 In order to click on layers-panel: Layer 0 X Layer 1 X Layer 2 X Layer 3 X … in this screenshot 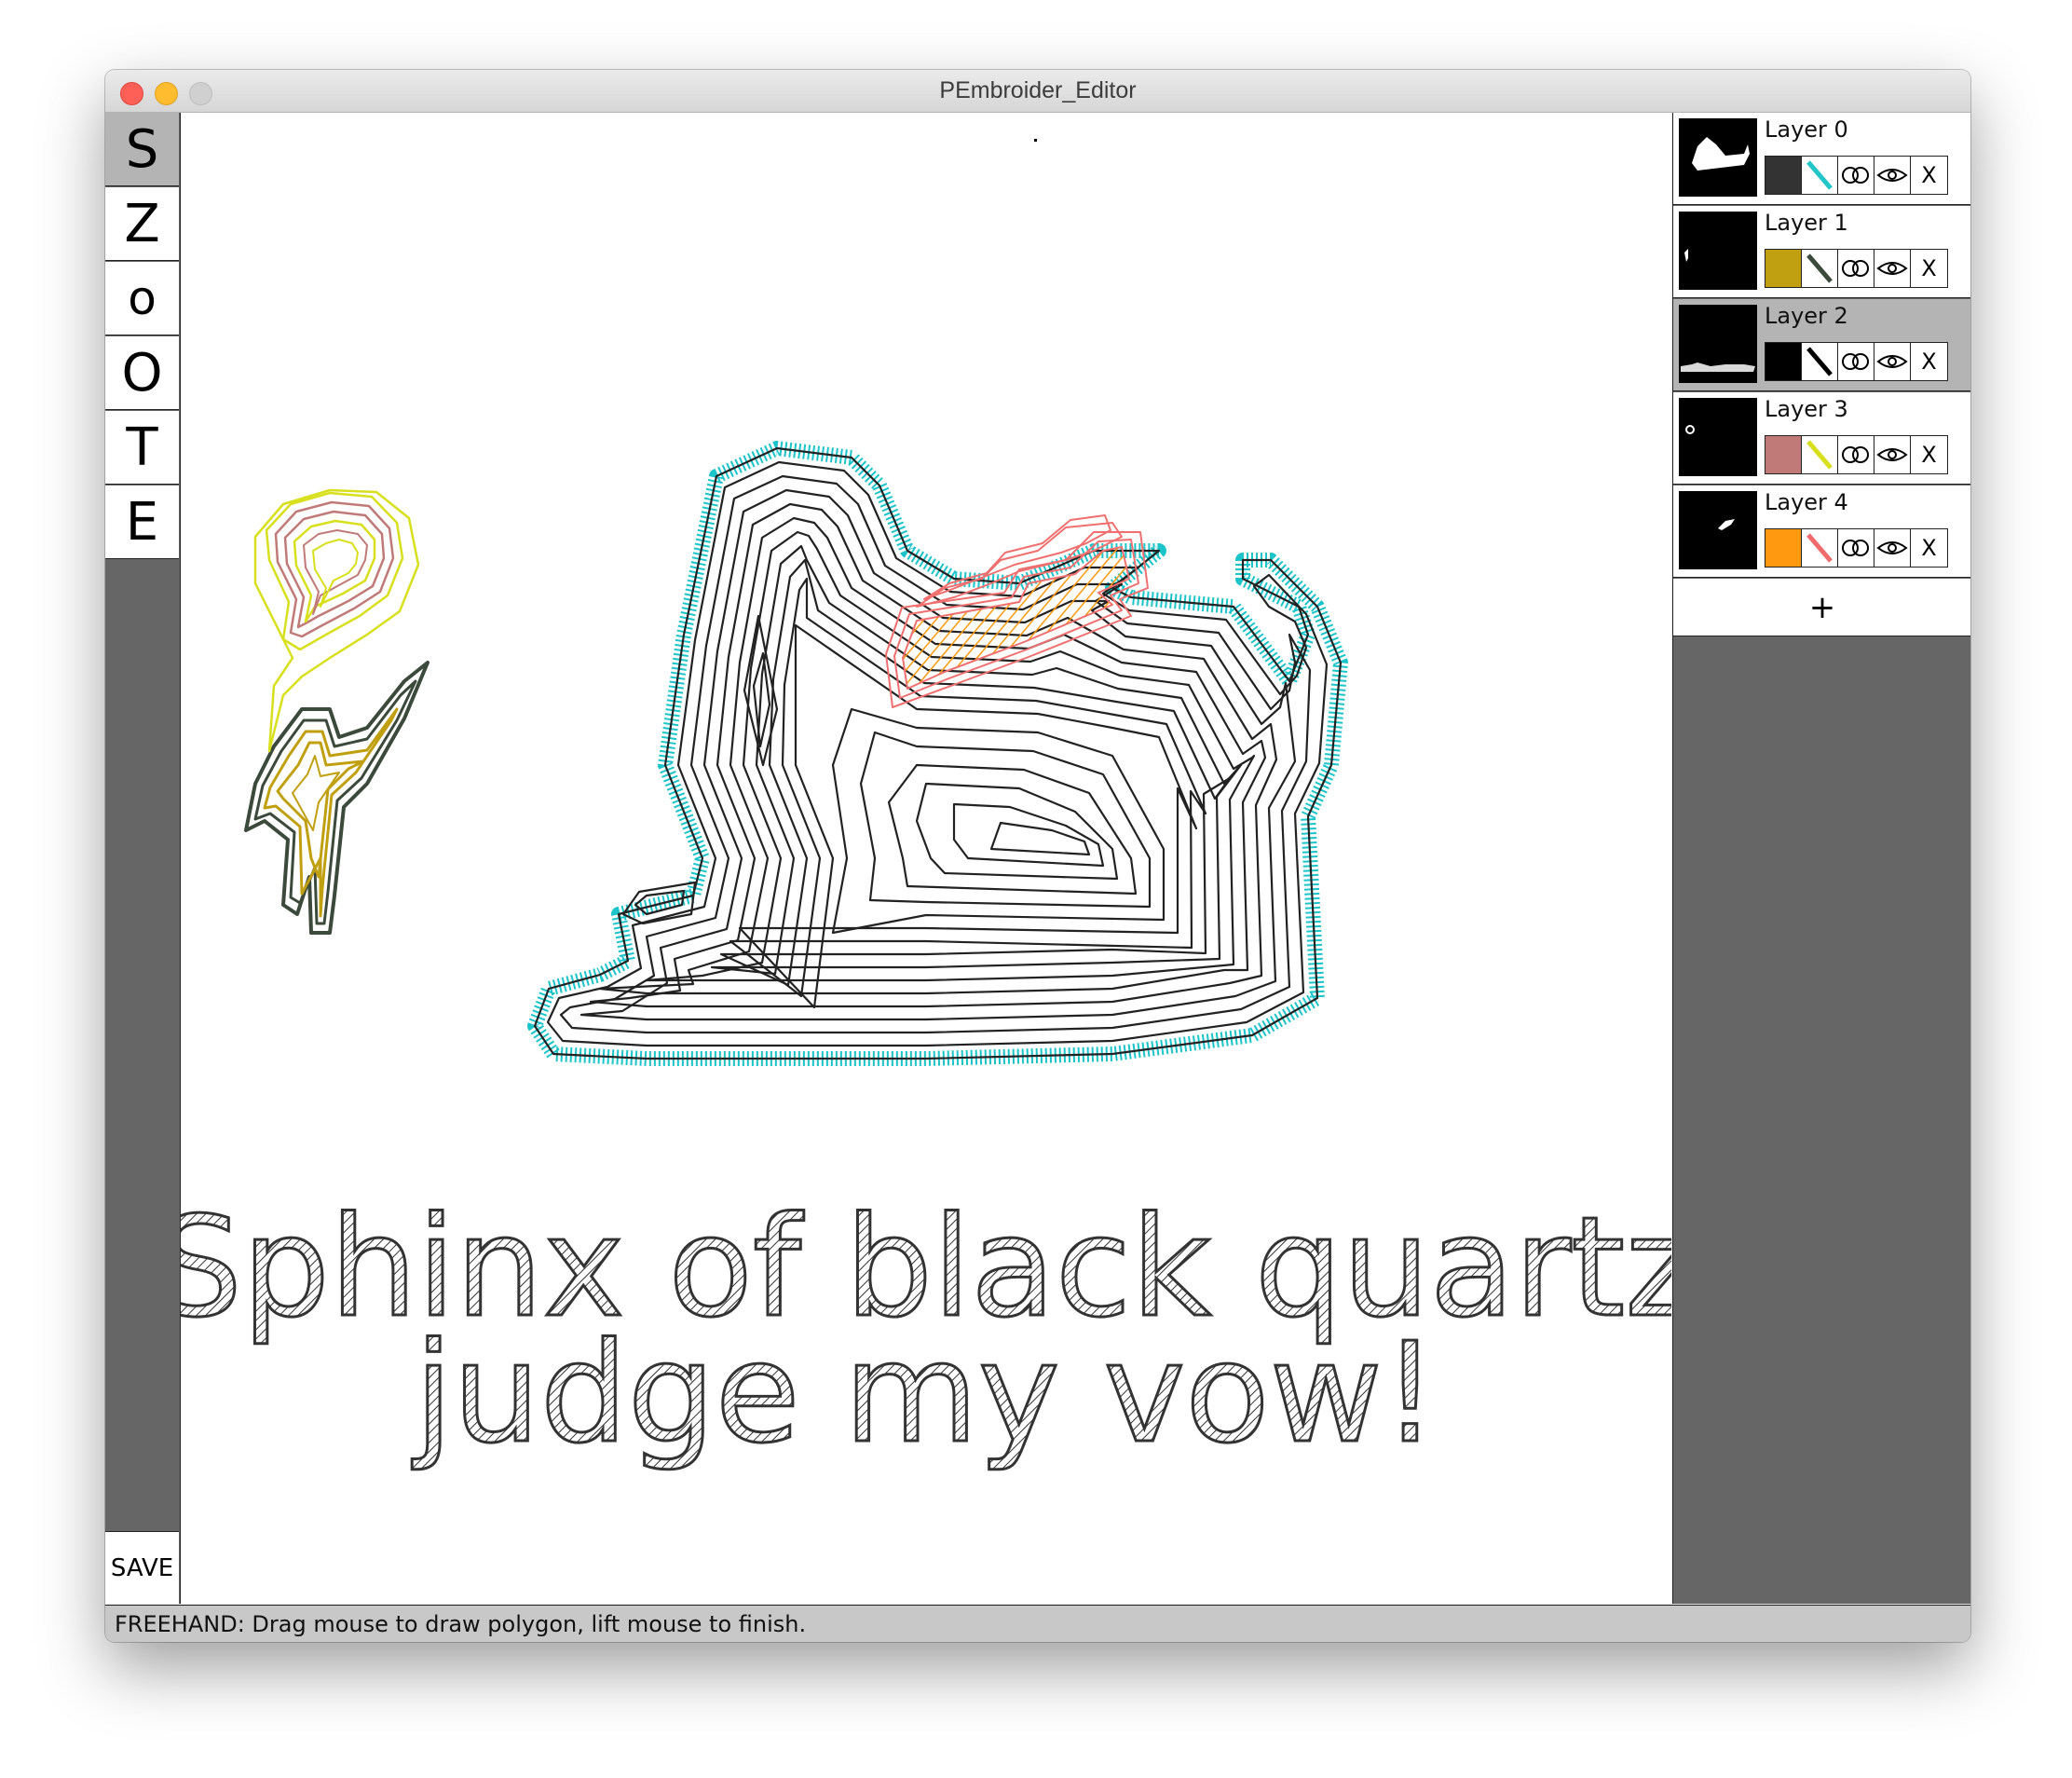, I will do `click(1821, 858)`.